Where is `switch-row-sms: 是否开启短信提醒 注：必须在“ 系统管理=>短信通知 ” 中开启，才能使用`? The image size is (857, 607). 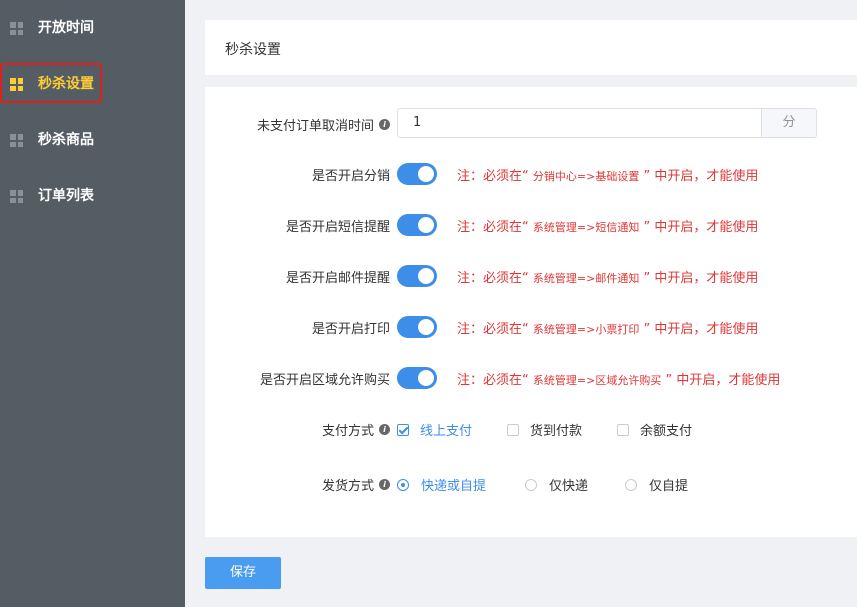 switch-row-sms: 是否开启短信提醒 注：必须在“ 系统管理=>短信通知 ” 中开启，才能使用 is located at coordinates (531, 225).